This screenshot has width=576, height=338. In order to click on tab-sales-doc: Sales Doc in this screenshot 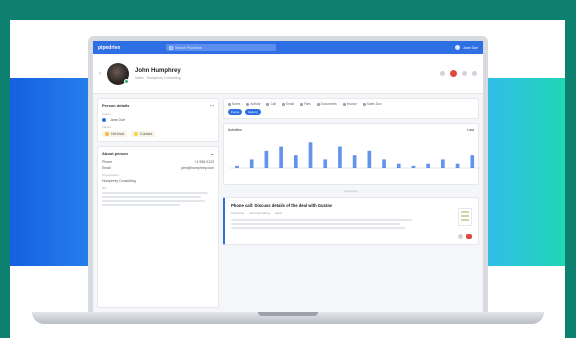, I will do `click(371, 104)`.